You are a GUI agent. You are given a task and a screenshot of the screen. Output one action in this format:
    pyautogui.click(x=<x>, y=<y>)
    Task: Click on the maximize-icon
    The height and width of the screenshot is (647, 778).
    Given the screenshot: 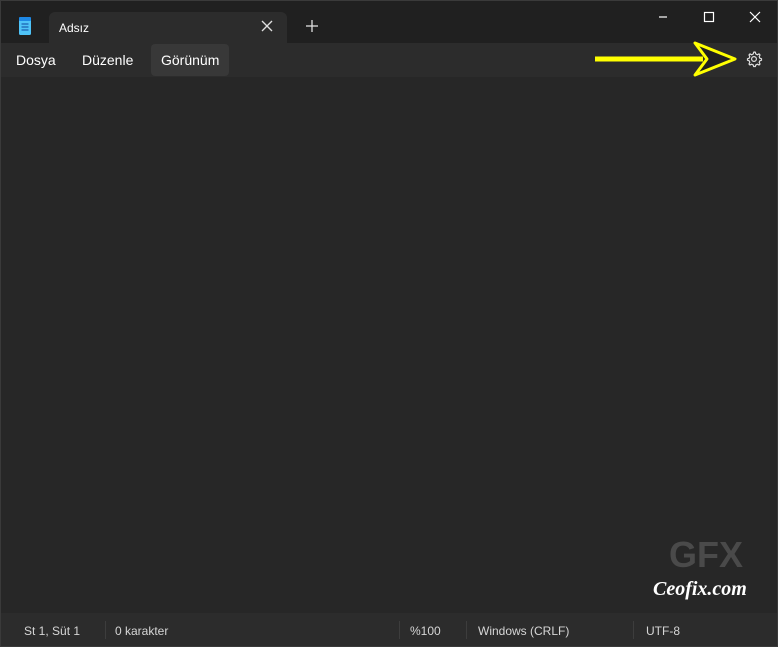 What is the action you would take?
    pyautogui.click(x=709, y=17)
    